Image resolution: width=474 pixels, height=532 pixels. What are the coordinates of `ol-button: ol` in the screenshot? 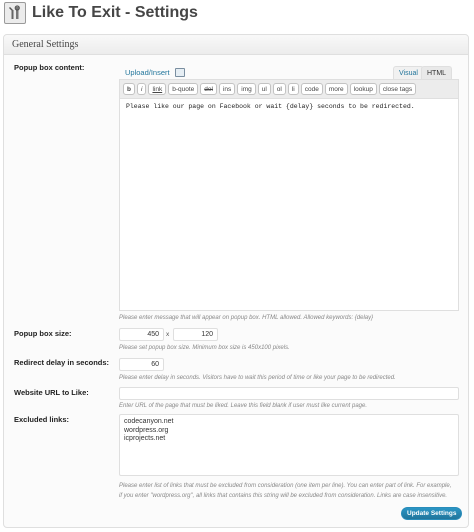 It's located at (279, 89).